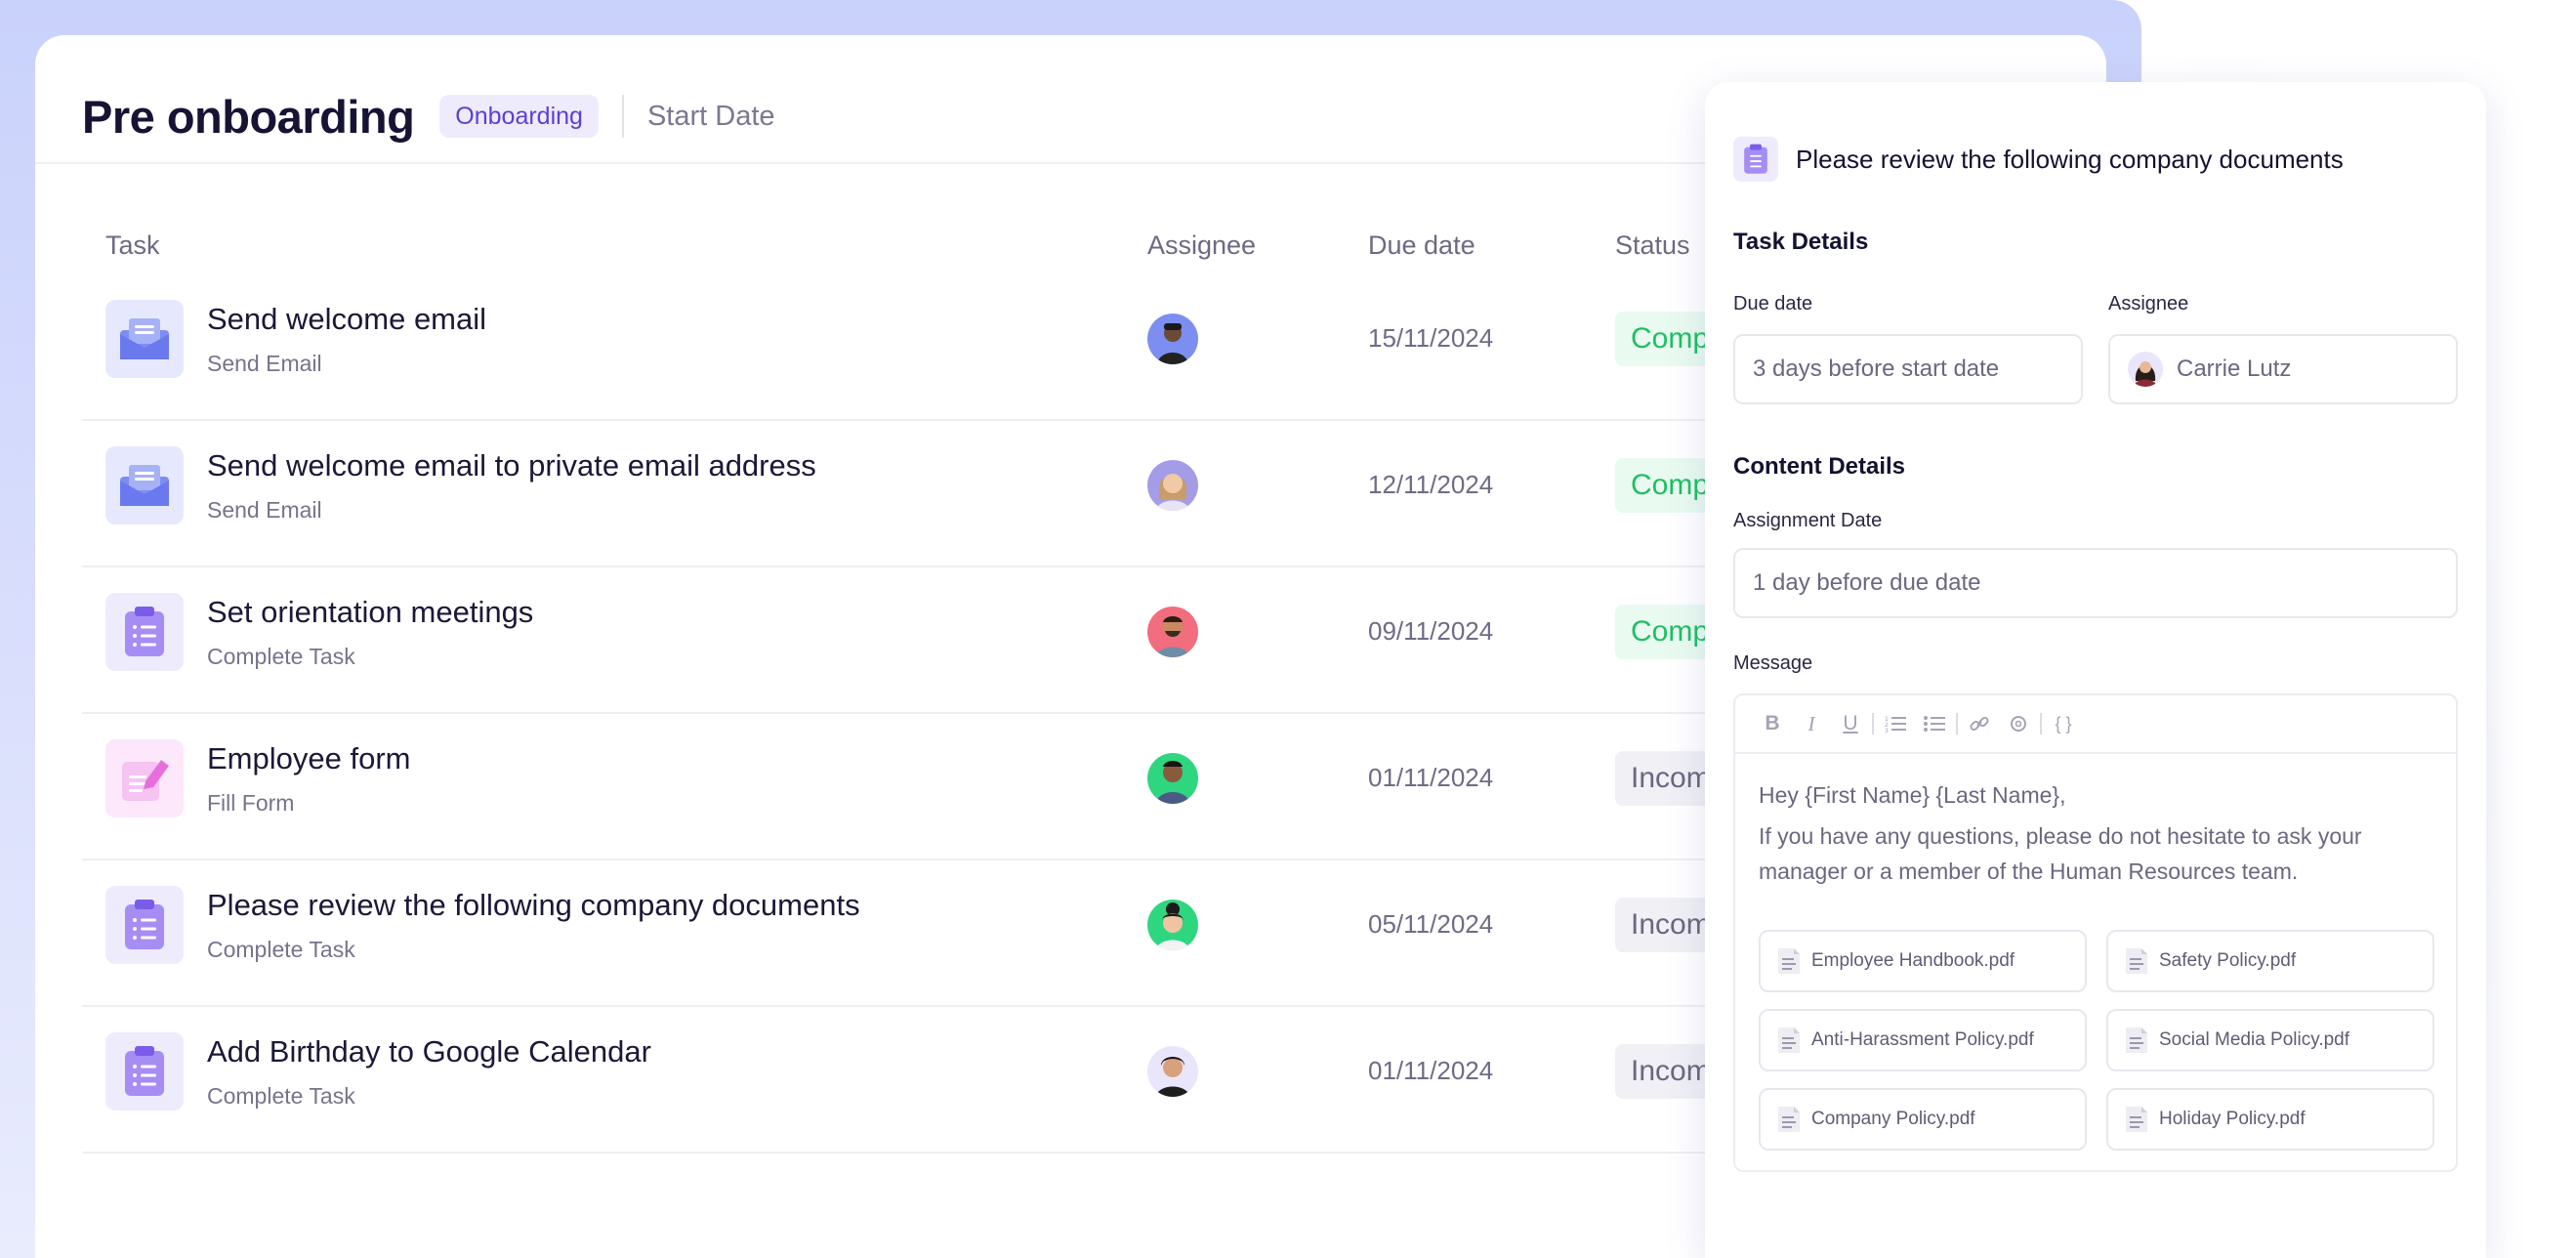 The height and width of the screenshot is (1258, 2576). What do you see at coordinates (1877, 369) in the screenshot?
I see `due-date-value: 3 days before start date` at bounding box center [1877, 369].